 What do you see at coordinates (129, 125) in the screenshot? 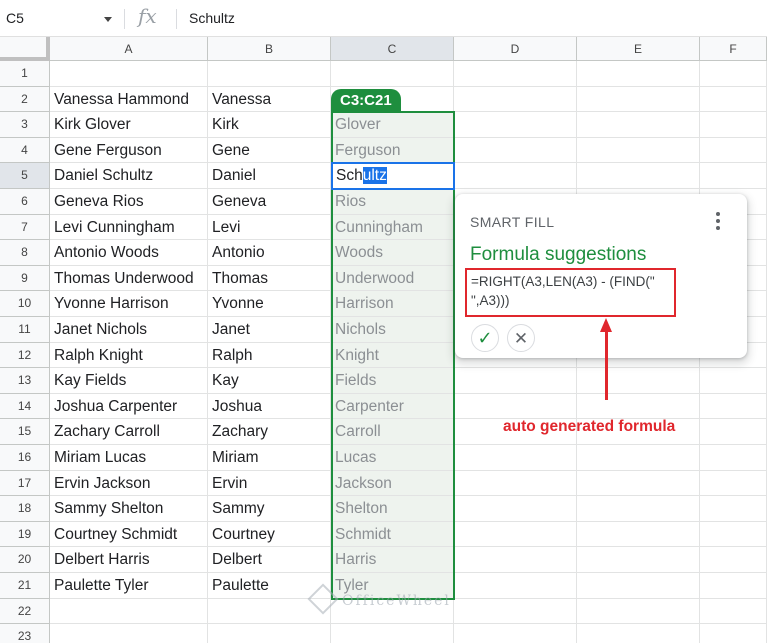
I see `cell-a3: Kirk Glover` at bounding box center [129, 125].